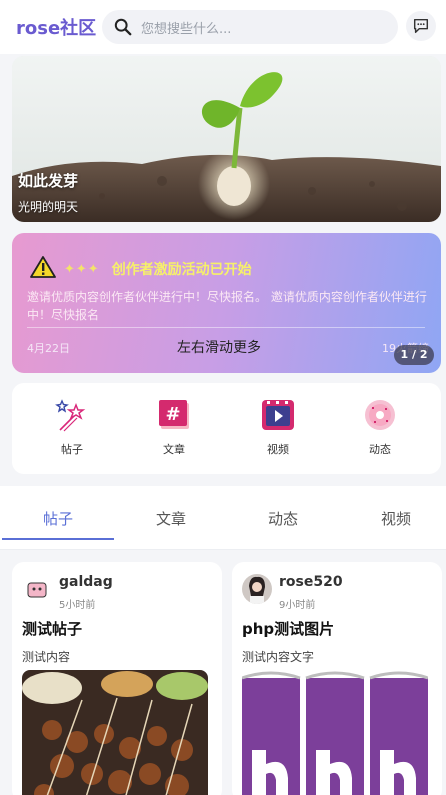  I want to click on quick-nav-label: 帖子, so click(72, 449).